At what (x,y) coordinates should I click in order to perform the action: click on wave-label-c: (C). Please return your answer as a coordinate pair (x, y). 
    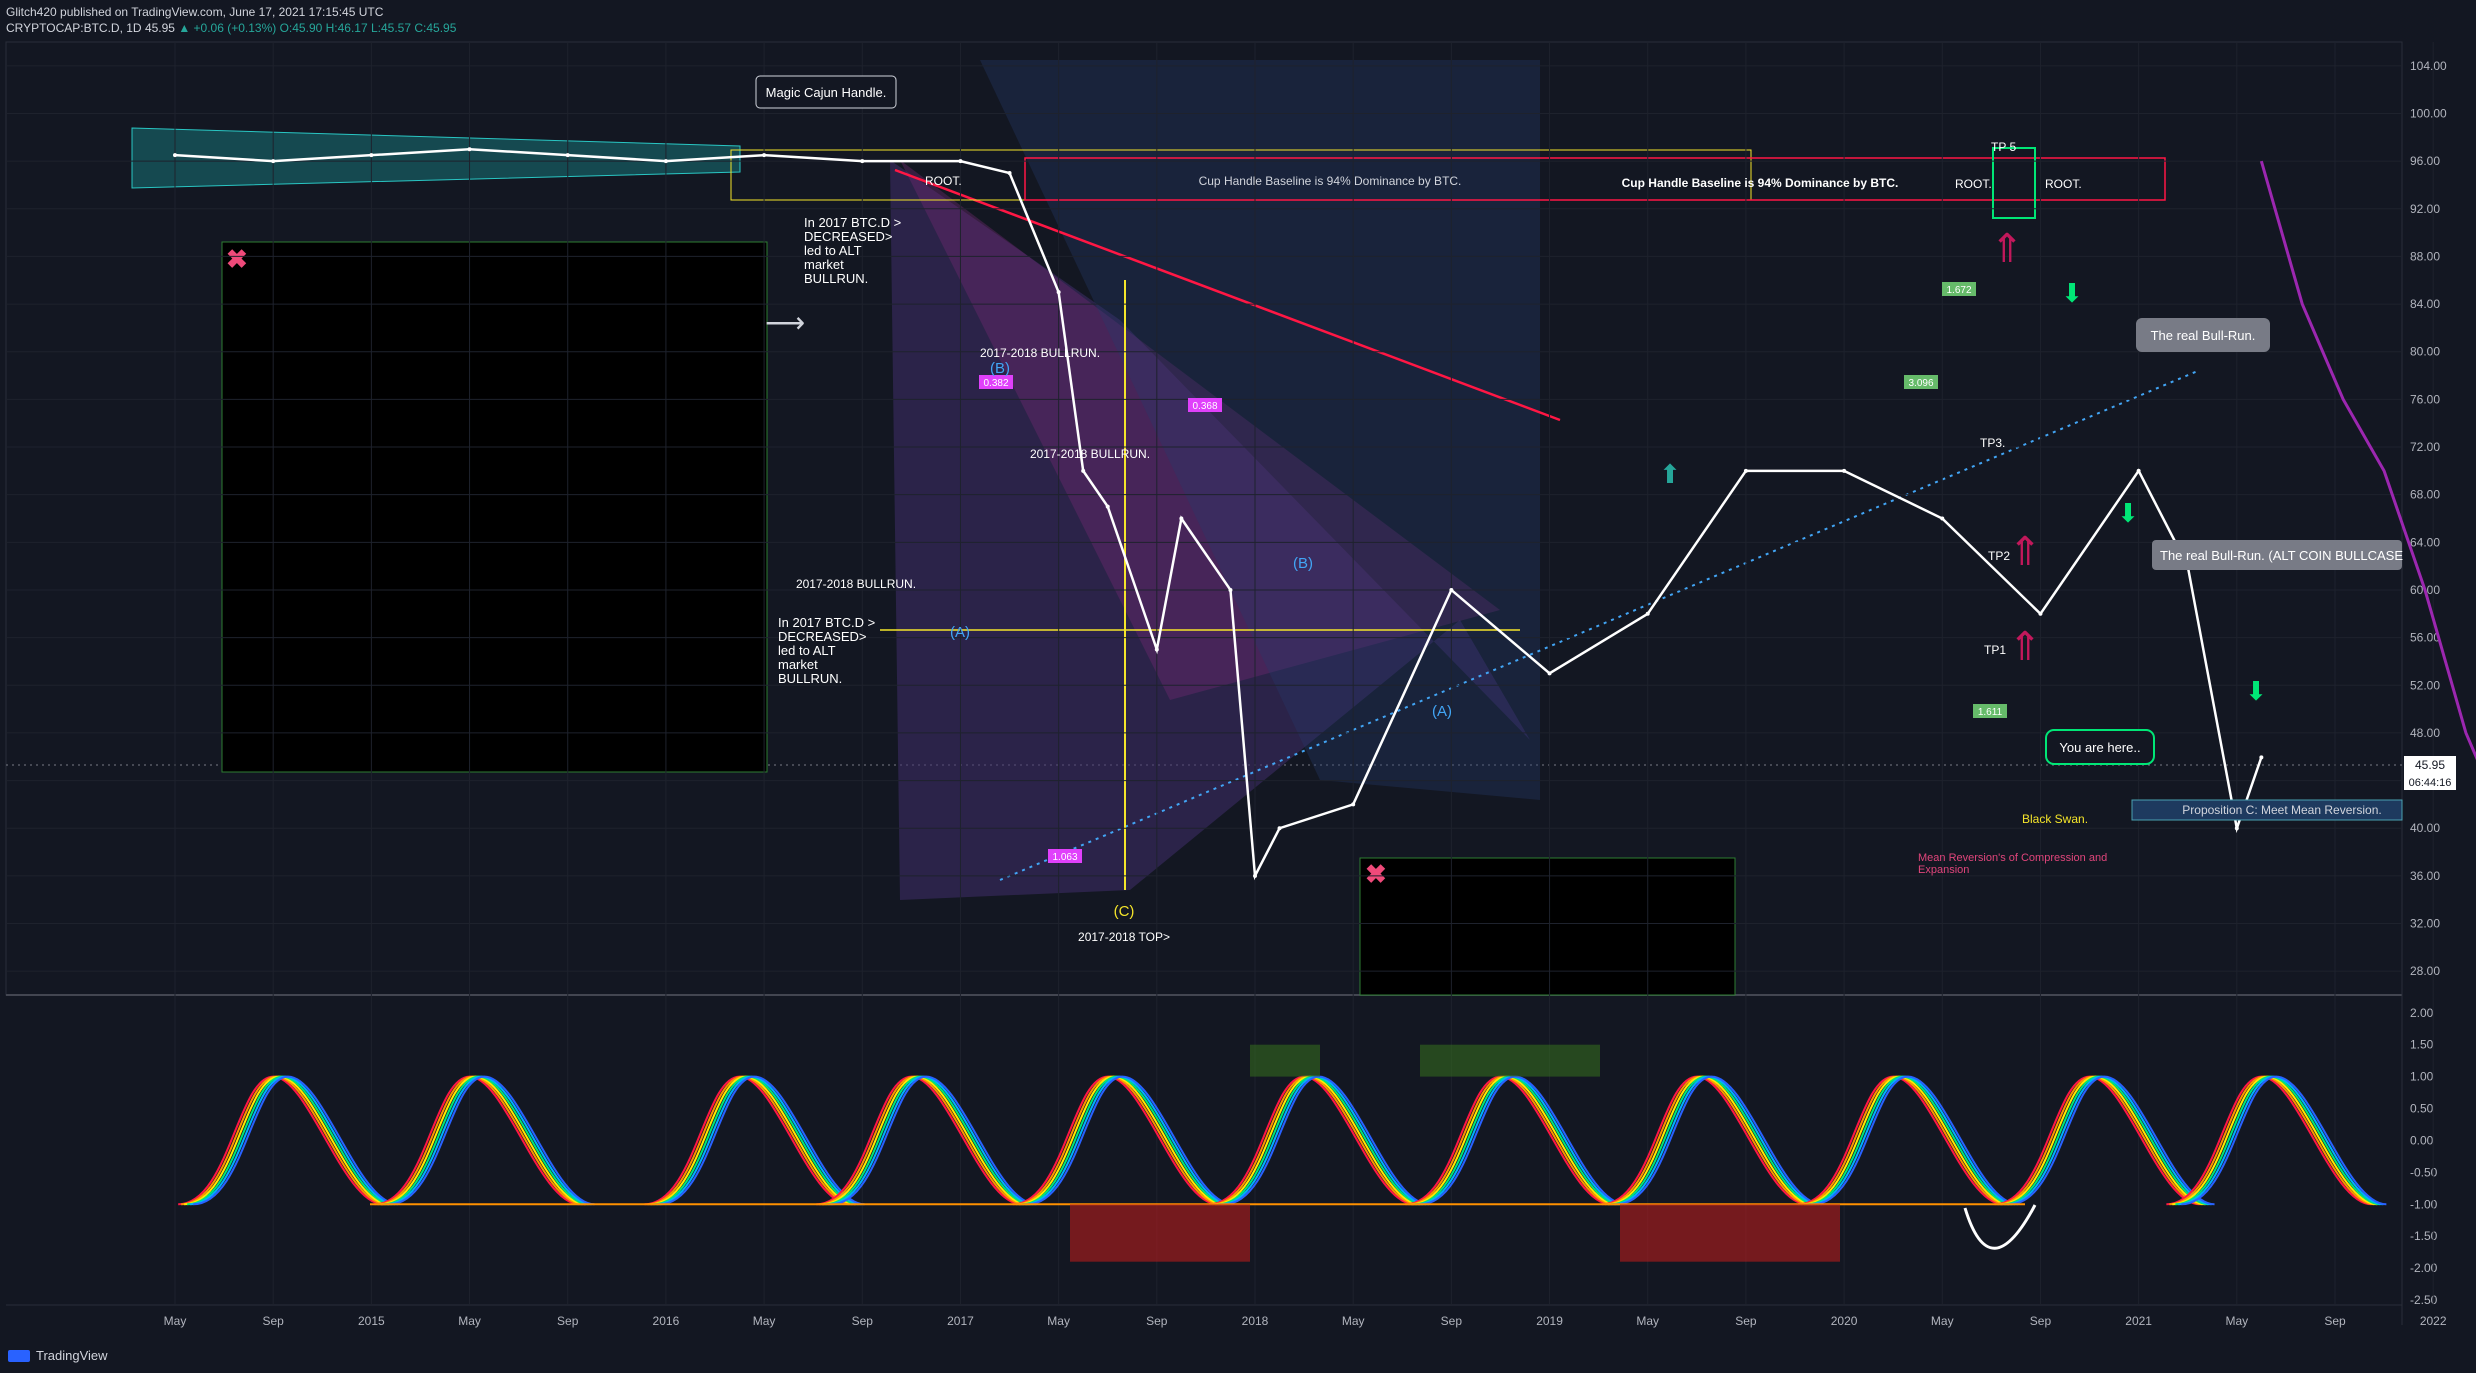
    Looking at the image, I should click on (1124, 911).